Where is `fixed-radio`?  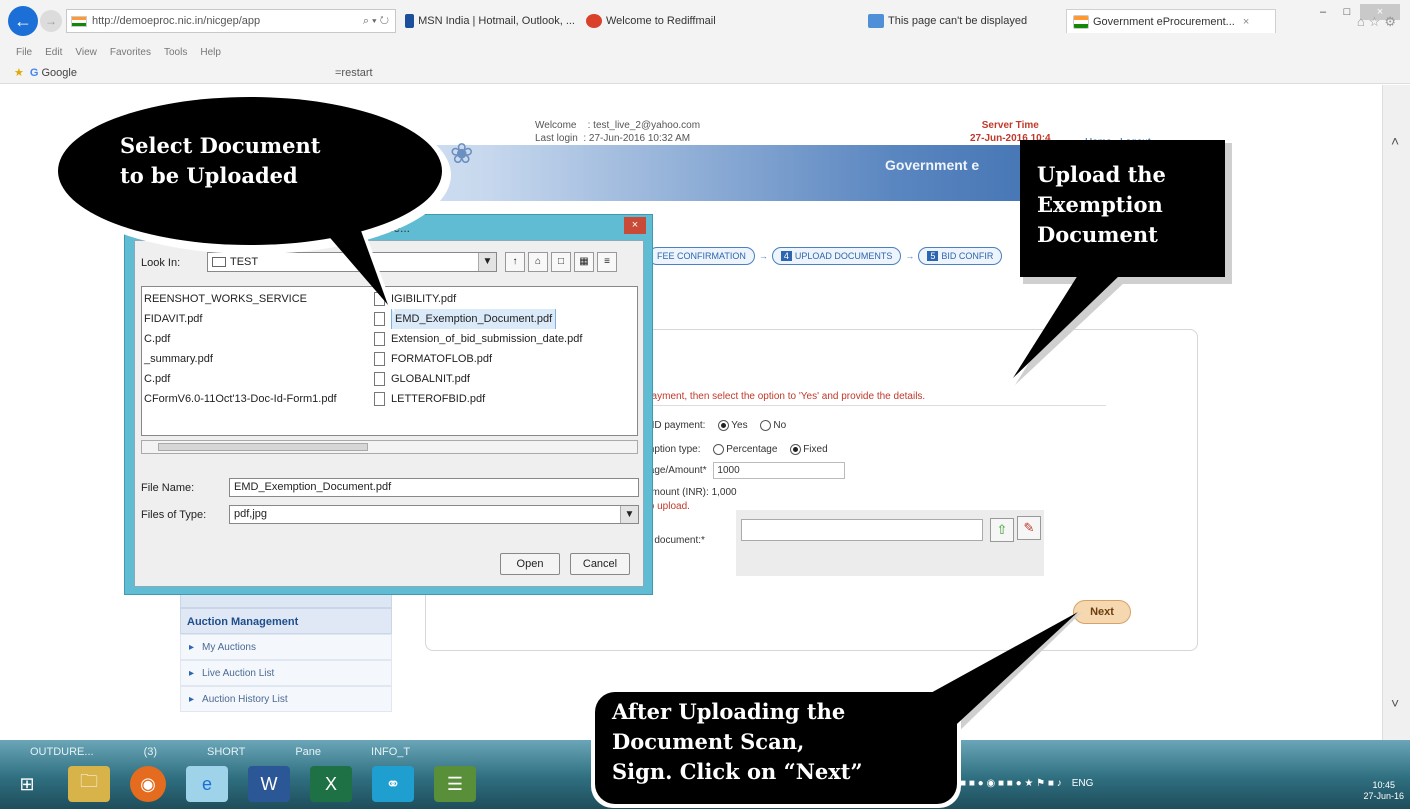 fixed-radio is located at coordinates (796, 449).